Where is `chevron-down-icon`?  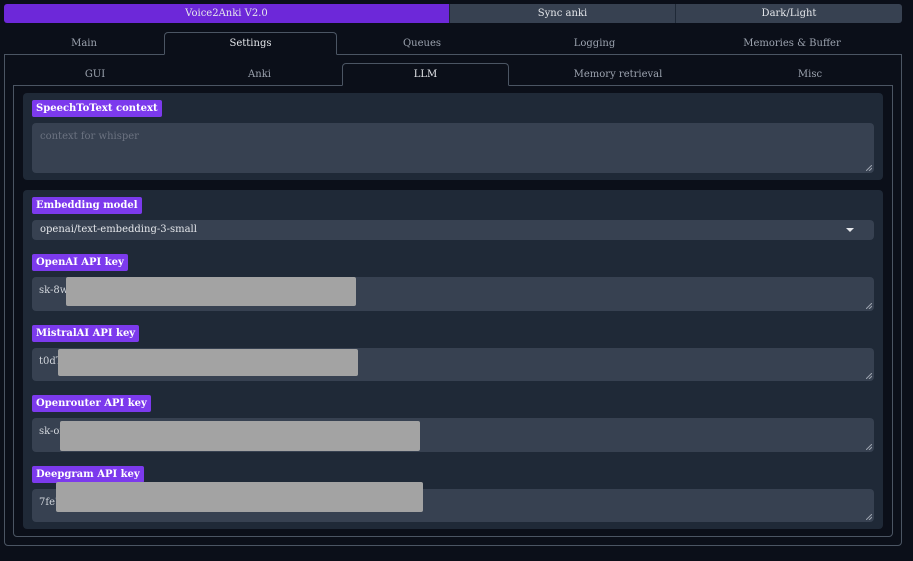
chevron-down-icon is located at coordinates (850, 230).